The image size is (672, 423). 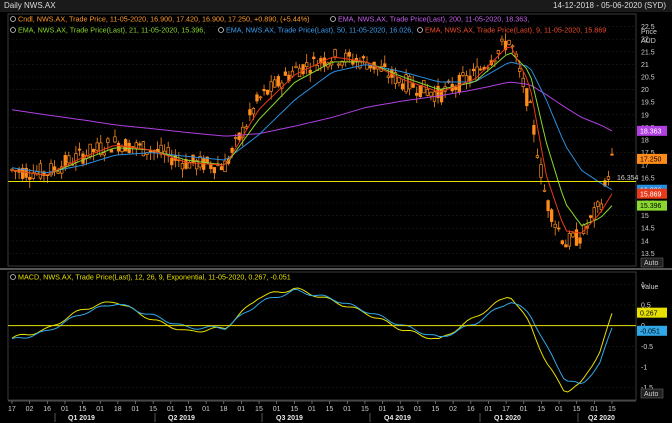 I want to click on price-tick-label: 22.5, so click(x=648, y=27).